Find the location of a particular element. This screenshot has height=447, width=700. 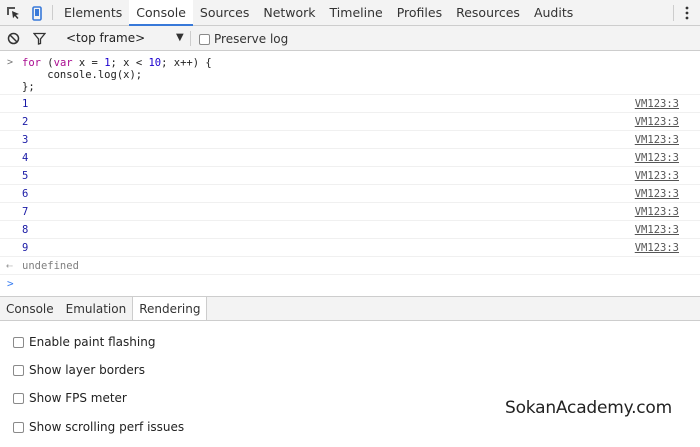

tab-timeline: Timeline is located at coordinates (356, 12).